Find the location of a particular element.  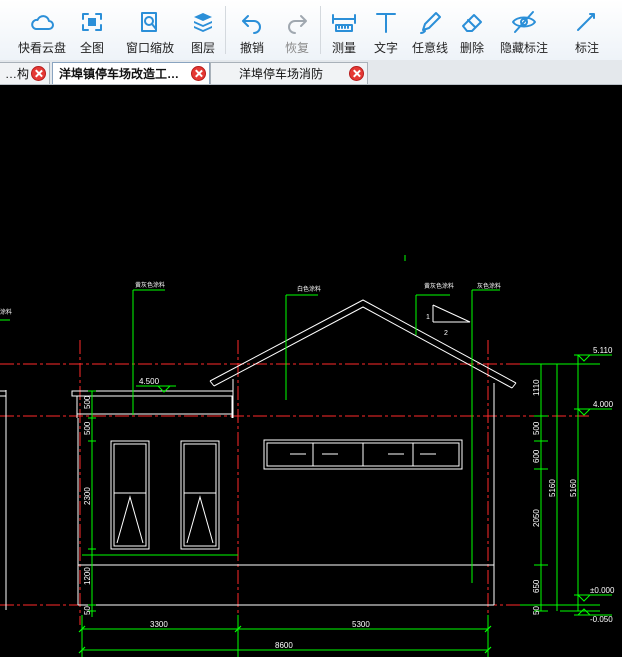

elevation-label: 4.000 is located at coordinates (603, 404).